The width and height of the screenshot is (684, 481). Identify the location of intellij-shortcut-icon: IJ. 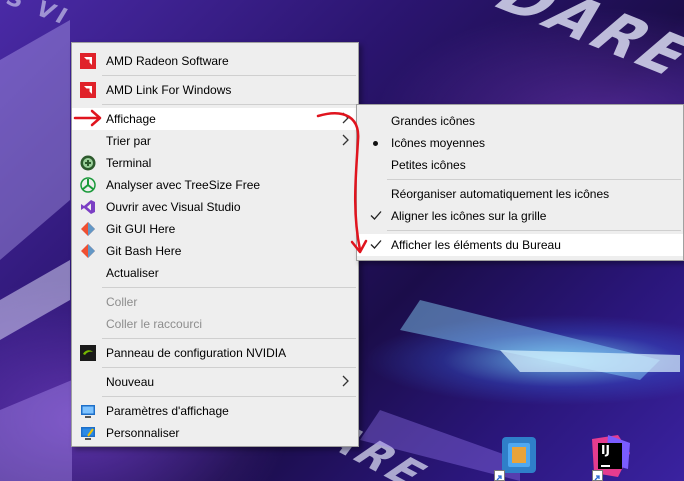
(611, 457).